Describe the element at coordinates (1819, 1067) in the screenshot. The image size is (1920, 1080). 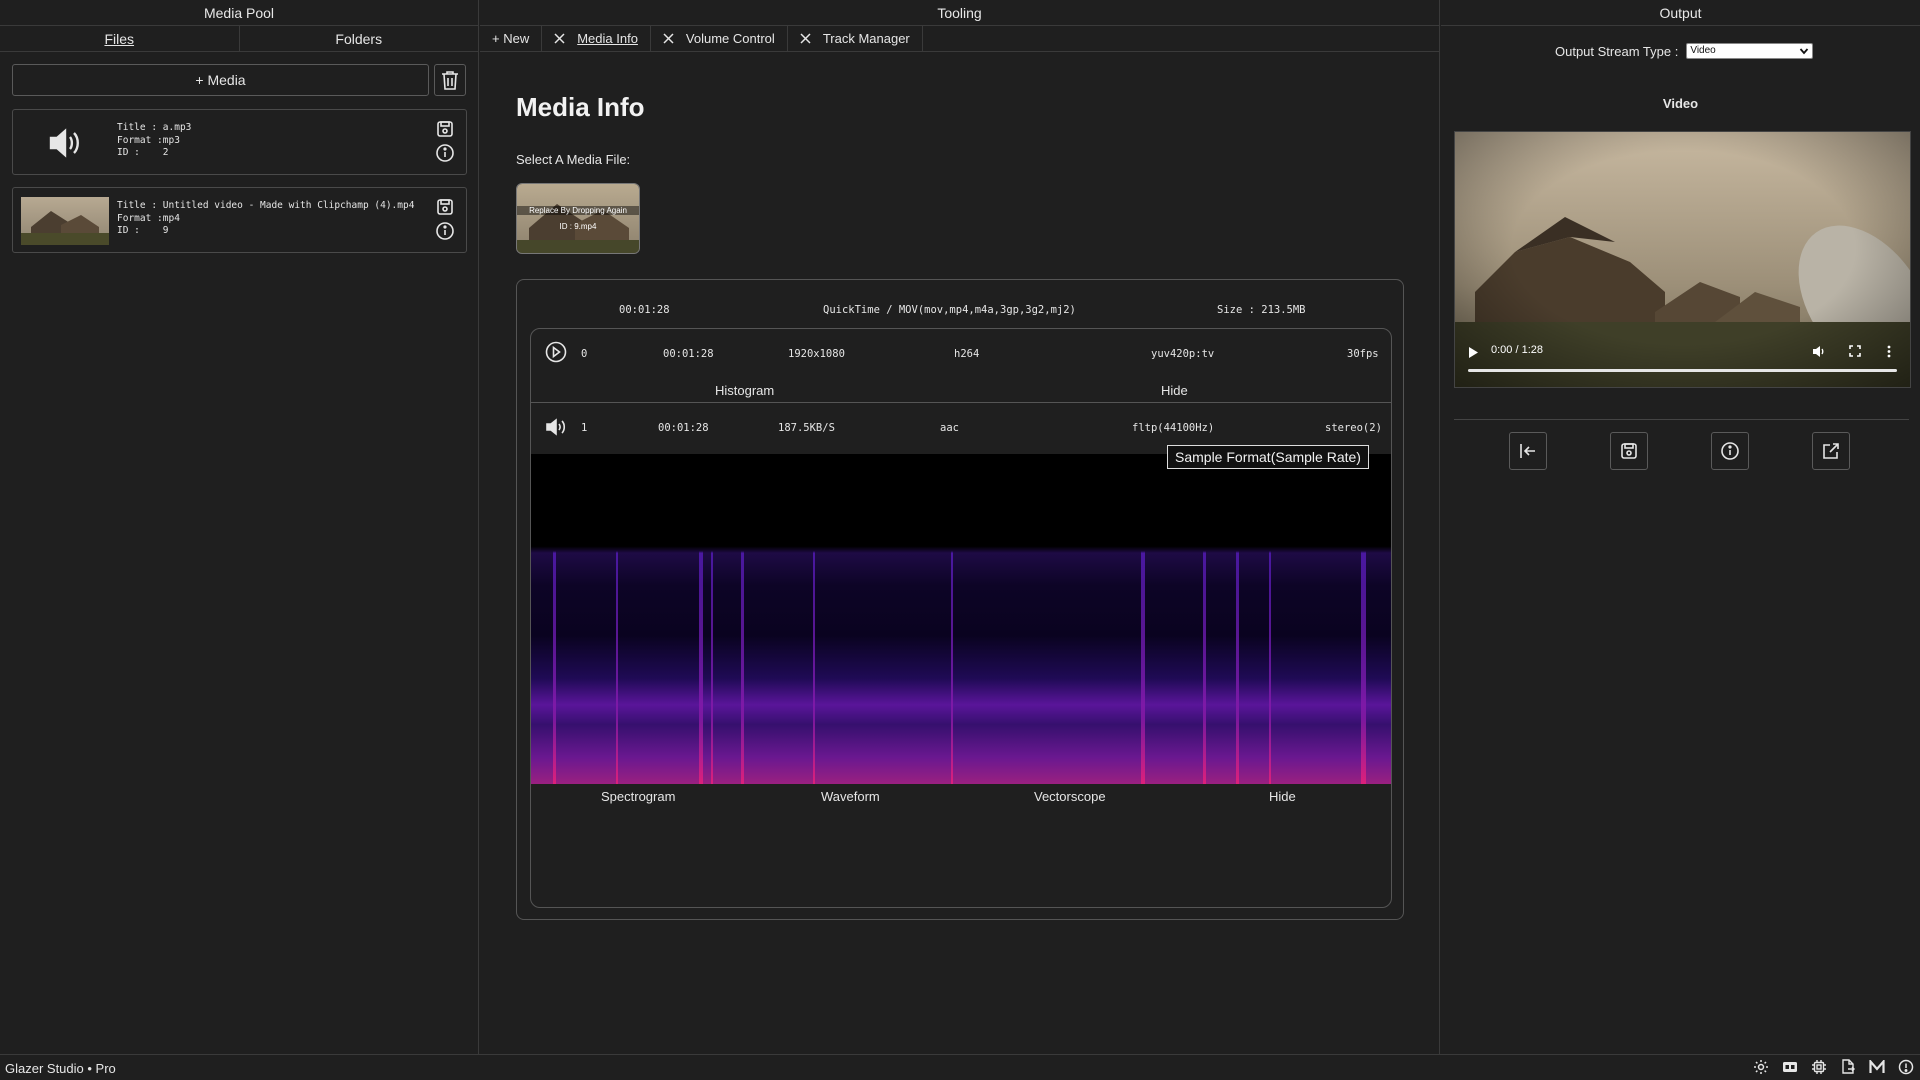
I see `cpu-chip-icon` at that location.